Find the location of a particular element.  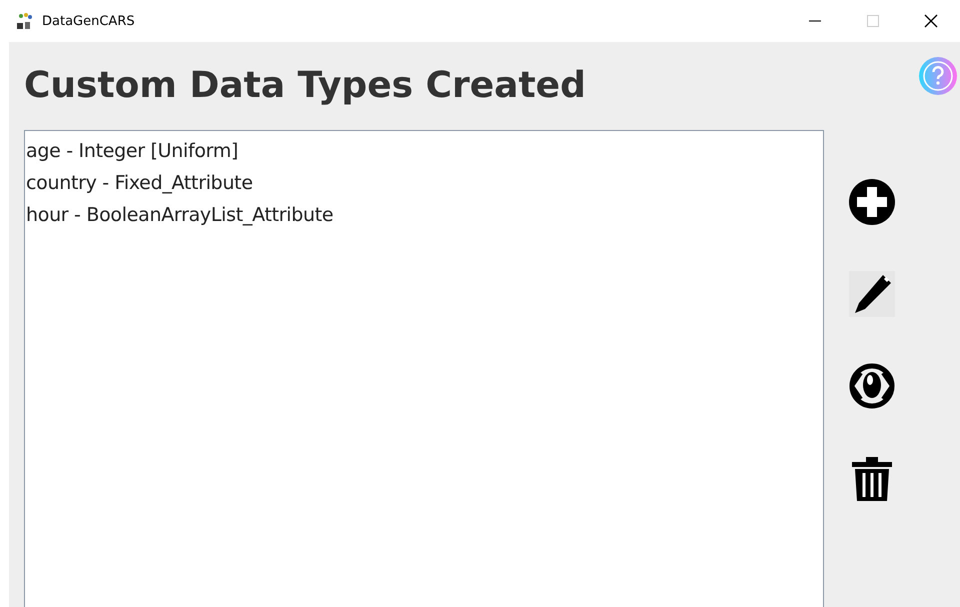

list-item: country - Fixed_Attribute is located at coordinates (139, 183).